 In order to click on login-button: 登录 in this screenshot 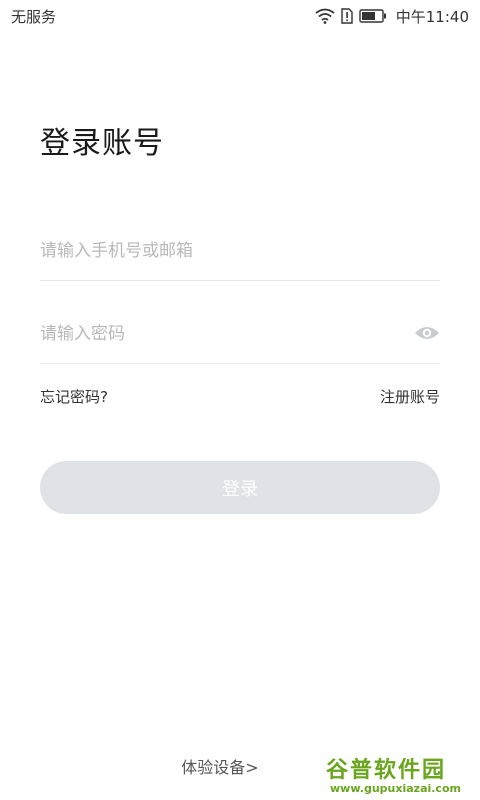, I will do `click(240, 487)`.